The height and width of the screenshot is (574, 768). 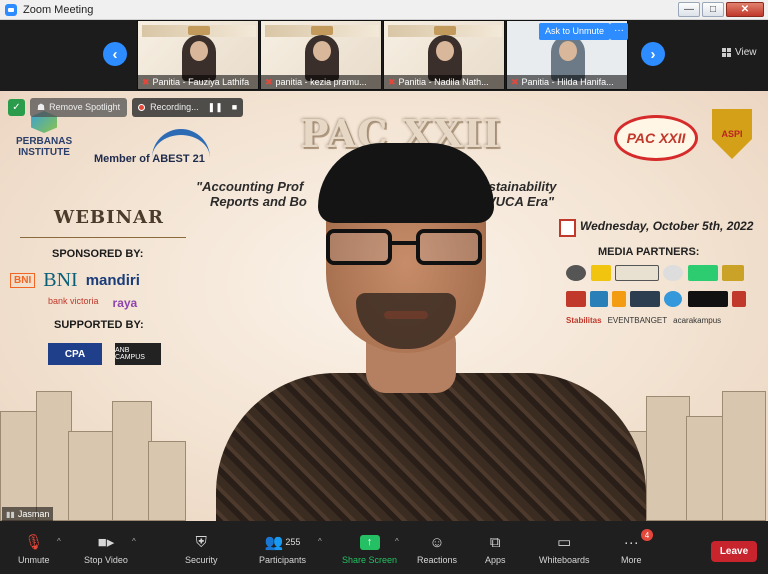 What do you see at coordinates (125, 303) in the screenshot?
I see `raya-logo: raya` at bounding box center [125, 303].